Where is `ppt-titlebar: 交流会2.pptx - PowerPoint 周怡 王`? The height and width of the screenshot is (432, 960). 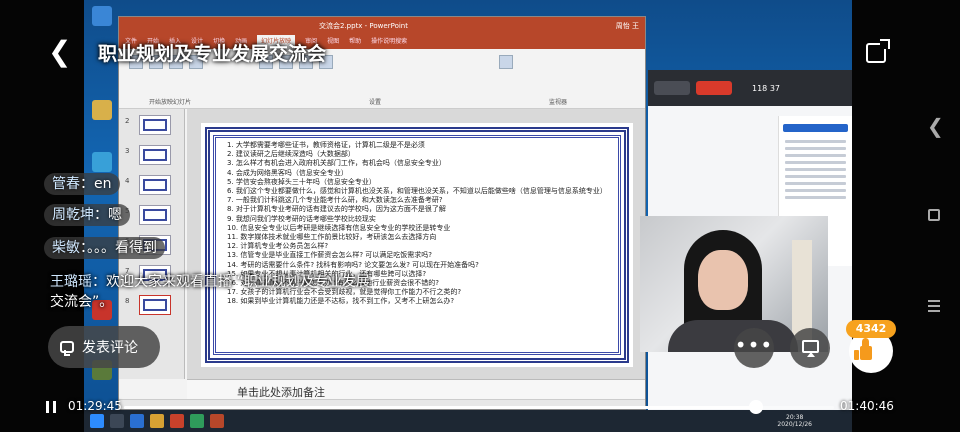 ppt-titlebar: 交流会2.pptx - PowerPoint 周怡 王 is located at coordinates (382, 26).